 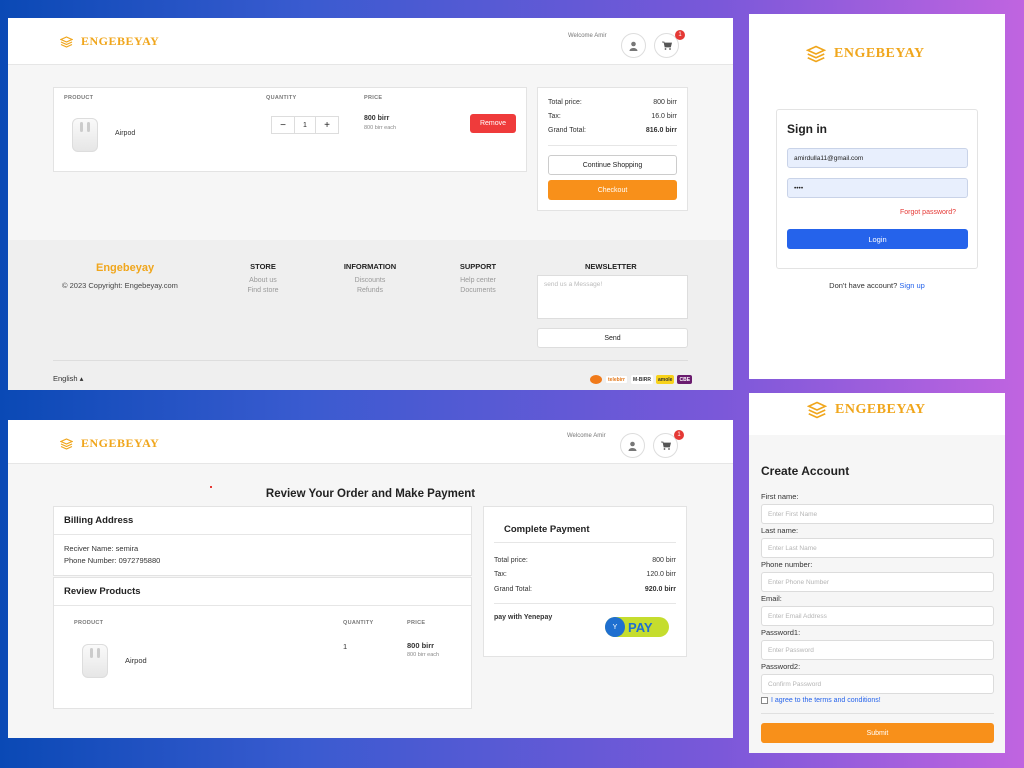 What do you see at coordinates (612, 116) in the screenshot?
I see `tax-row: Tax: 16.0 birr` at bounding box center [612, 116].